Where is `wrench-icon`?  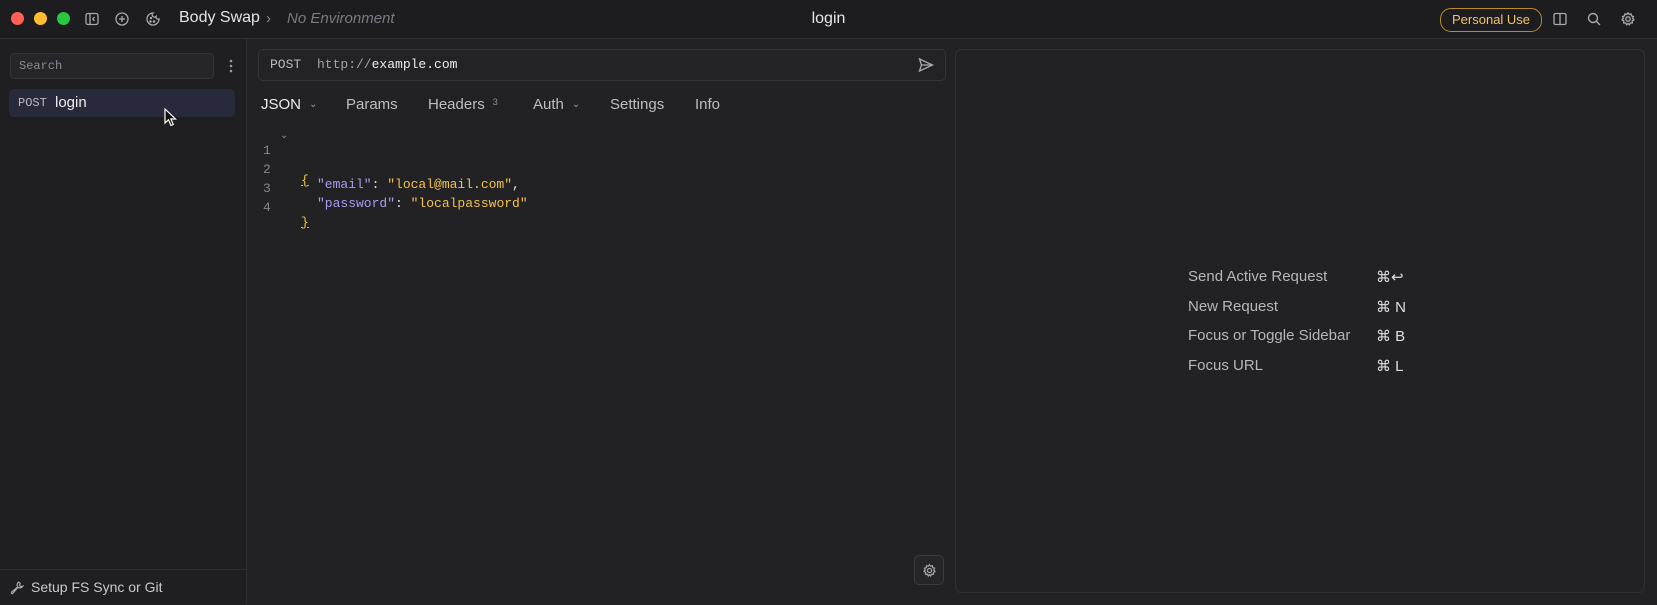
wrench-icon is located at coordinates (17, 588).